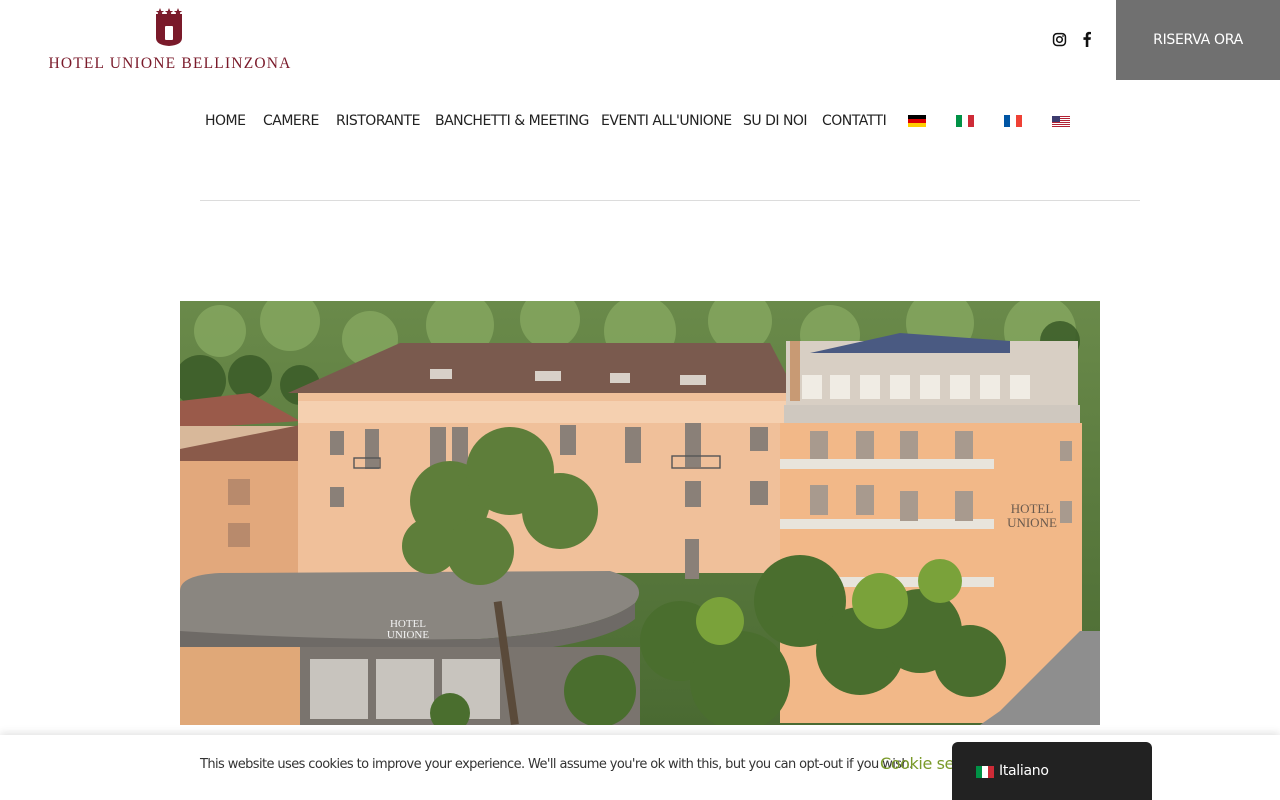  What do you see at coordinates (1087, 39) in the screenshot?
I see `facebook-icon` at bounding box center [1087, 39].